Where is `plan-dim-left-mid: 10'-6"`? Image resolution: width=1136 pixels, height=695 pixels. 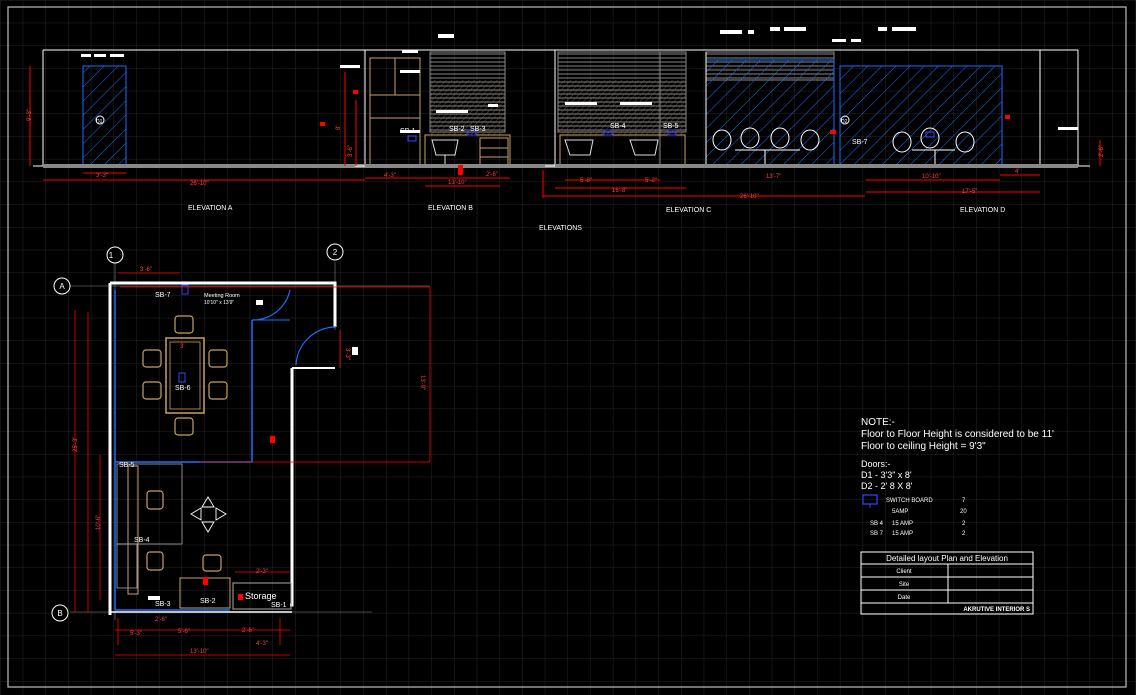
plan-dim-left-mid: 10'-6" is located at coordinates (99, 522).